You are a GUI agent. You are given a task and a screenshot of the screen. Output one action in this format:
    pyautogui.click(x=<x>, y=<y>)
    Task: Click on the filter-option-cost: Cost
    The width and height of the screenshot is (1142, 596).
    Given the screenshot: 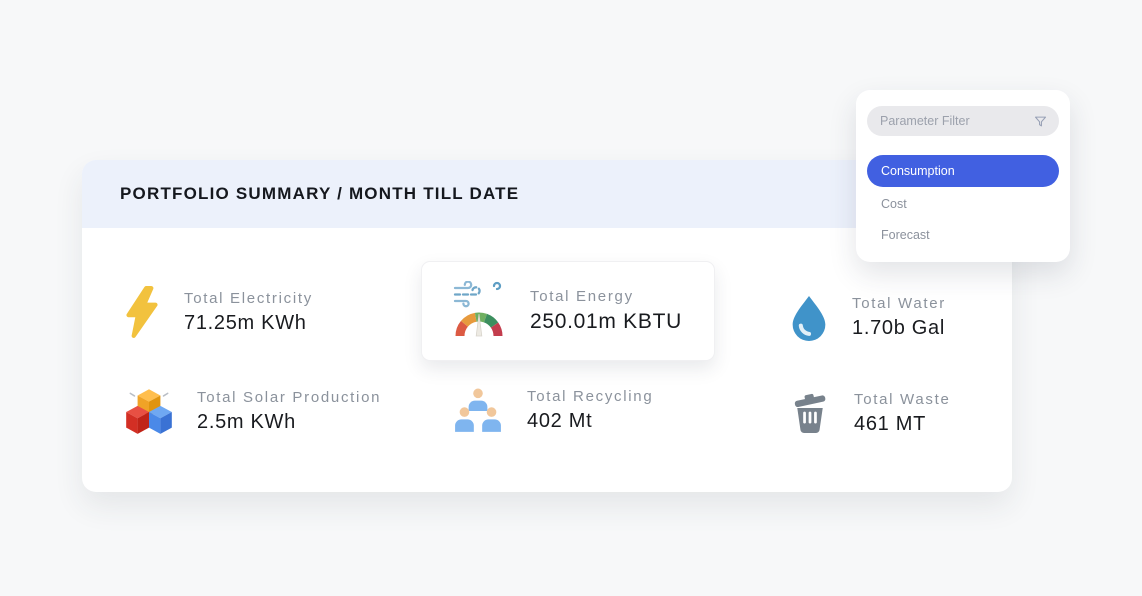 What is the action you would take?
    pyautogui.click(x=963, y=204)
    